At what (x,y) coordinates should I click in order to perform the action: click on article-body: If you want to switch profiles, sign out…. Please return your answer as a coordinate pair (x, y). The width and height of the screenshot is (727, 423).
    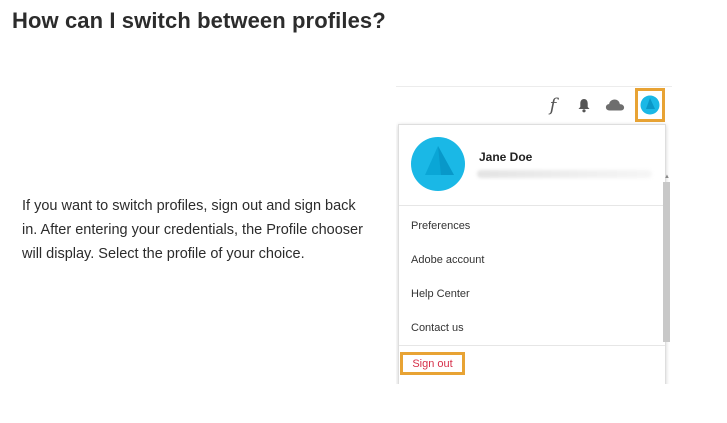
    Looking at the image, I should click on (192, 230).